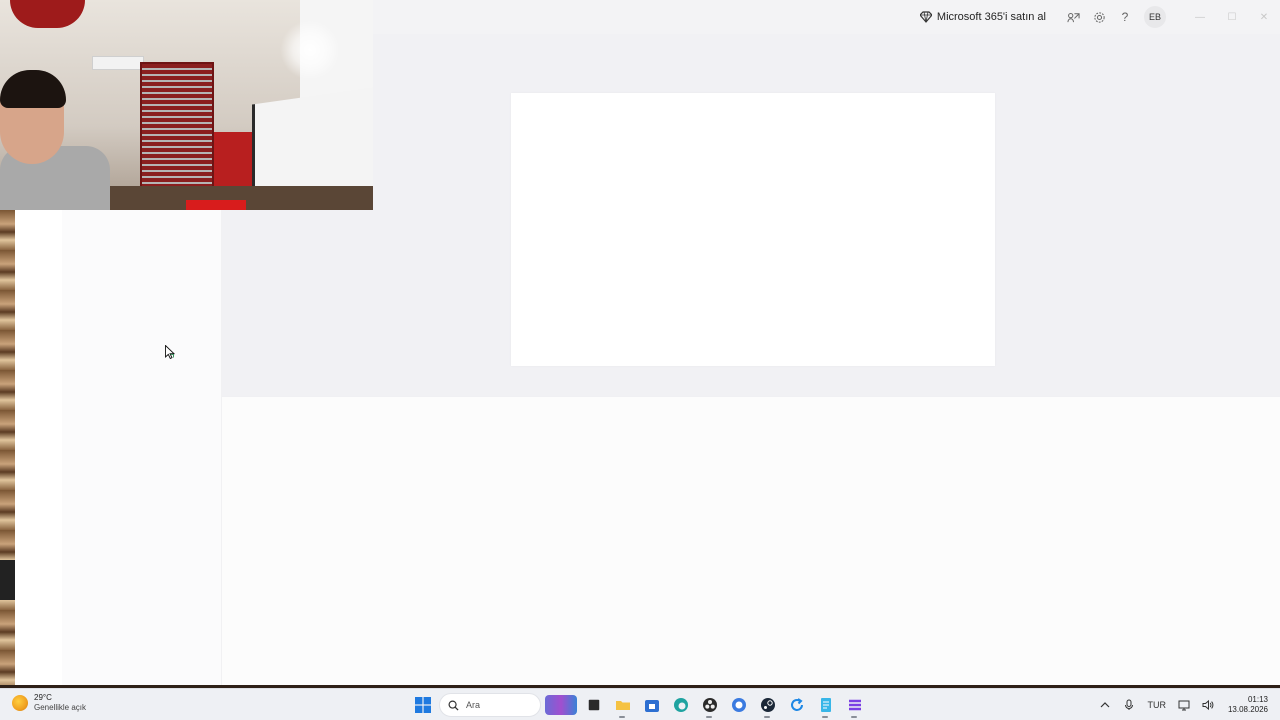  I want to click on taskbar-search: Ara, so click(490, 705).